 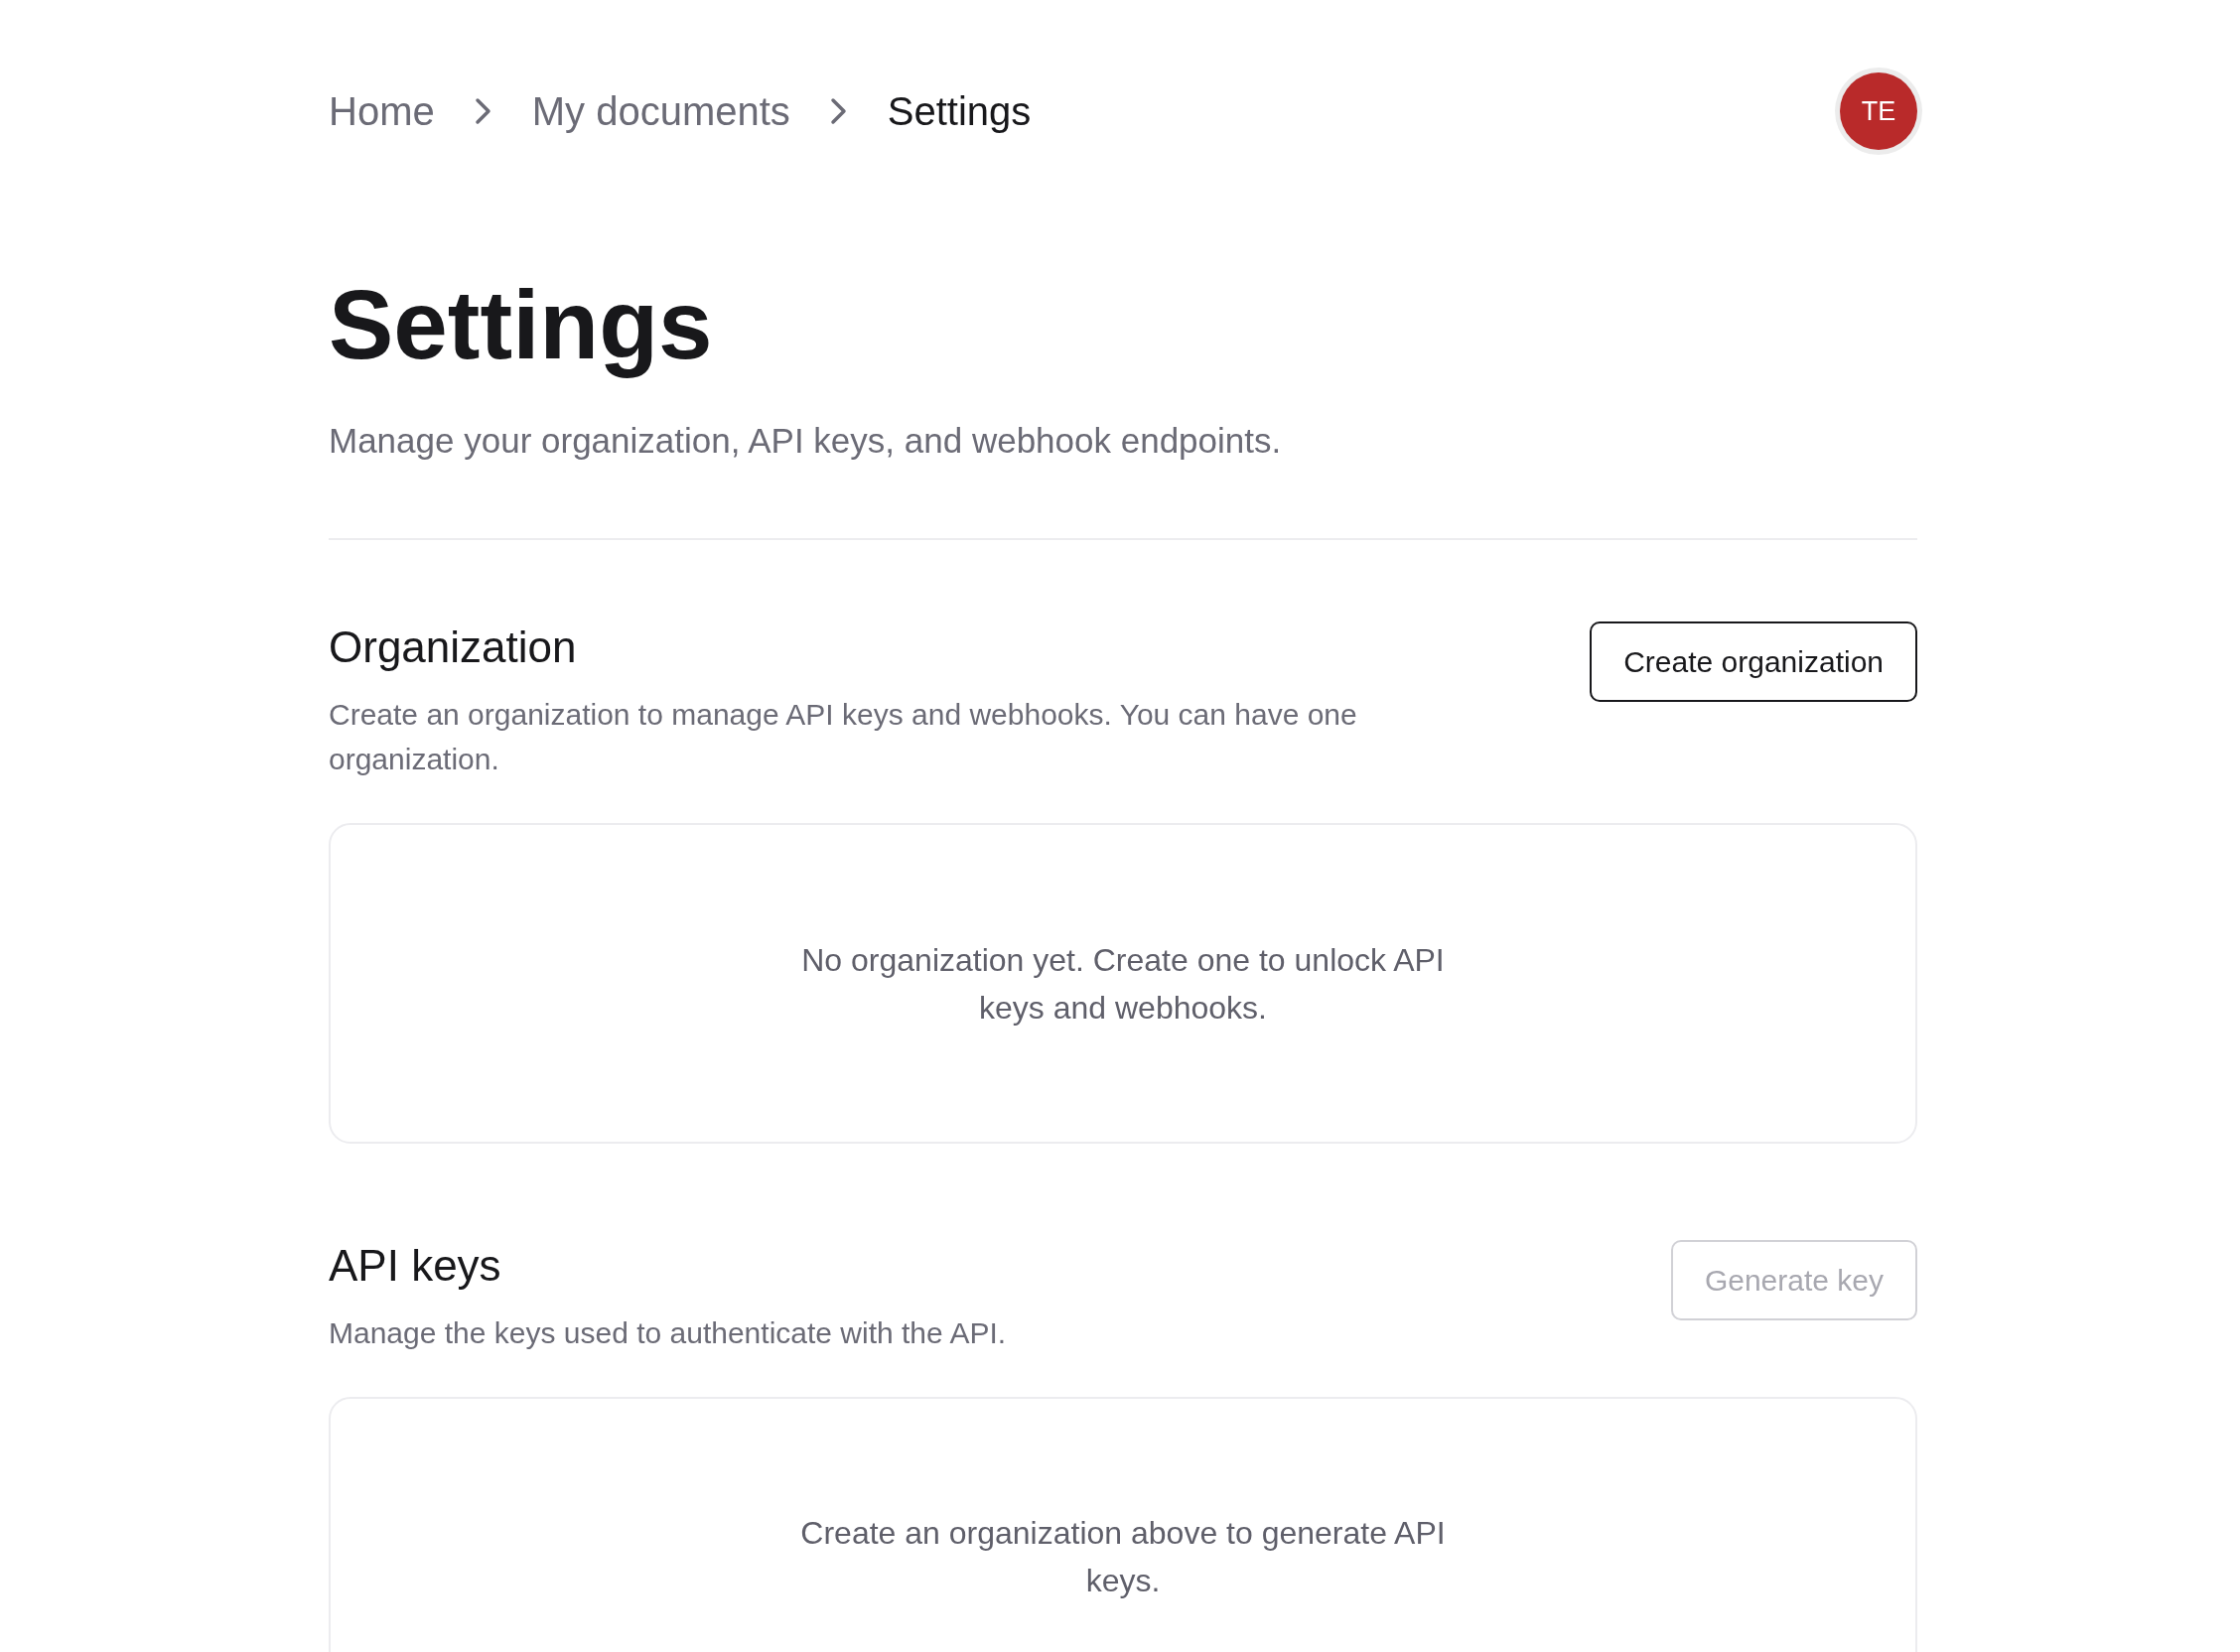 What do you see at coordinates (1123, 984) in the screenshot?
I see `empty-state-message: No organization yet. Create one to unlock API keys and webhooks.` at bounding box center [1123, 984].